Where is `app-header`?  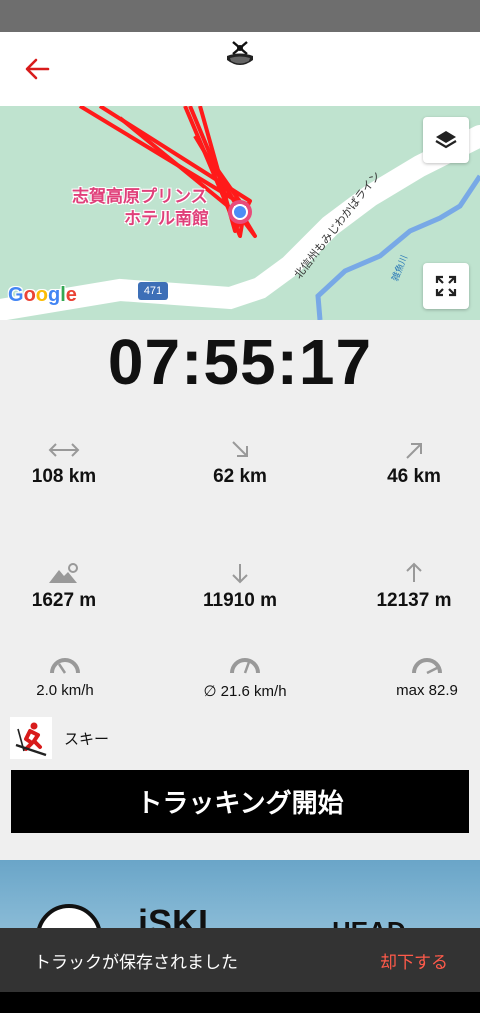 app-header is located at coordinates (240, 69).